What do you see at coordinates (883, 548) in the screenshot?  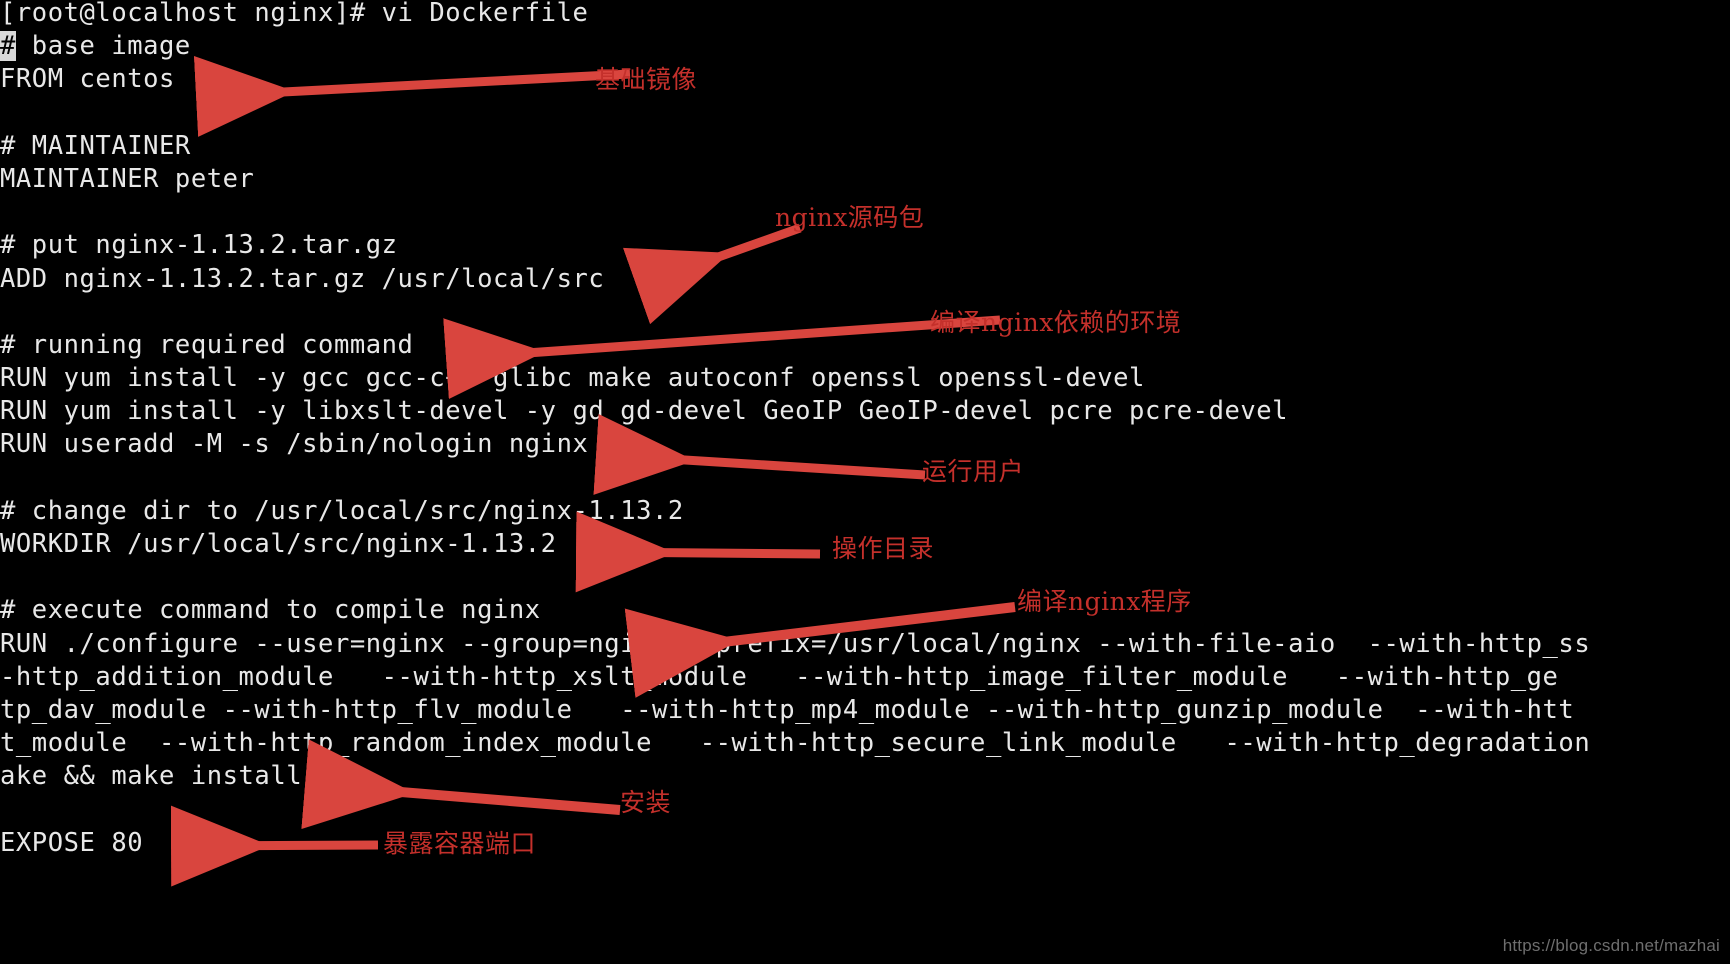 I see `annotation-workdir: 操作目录` at bounding box center [883, 548].